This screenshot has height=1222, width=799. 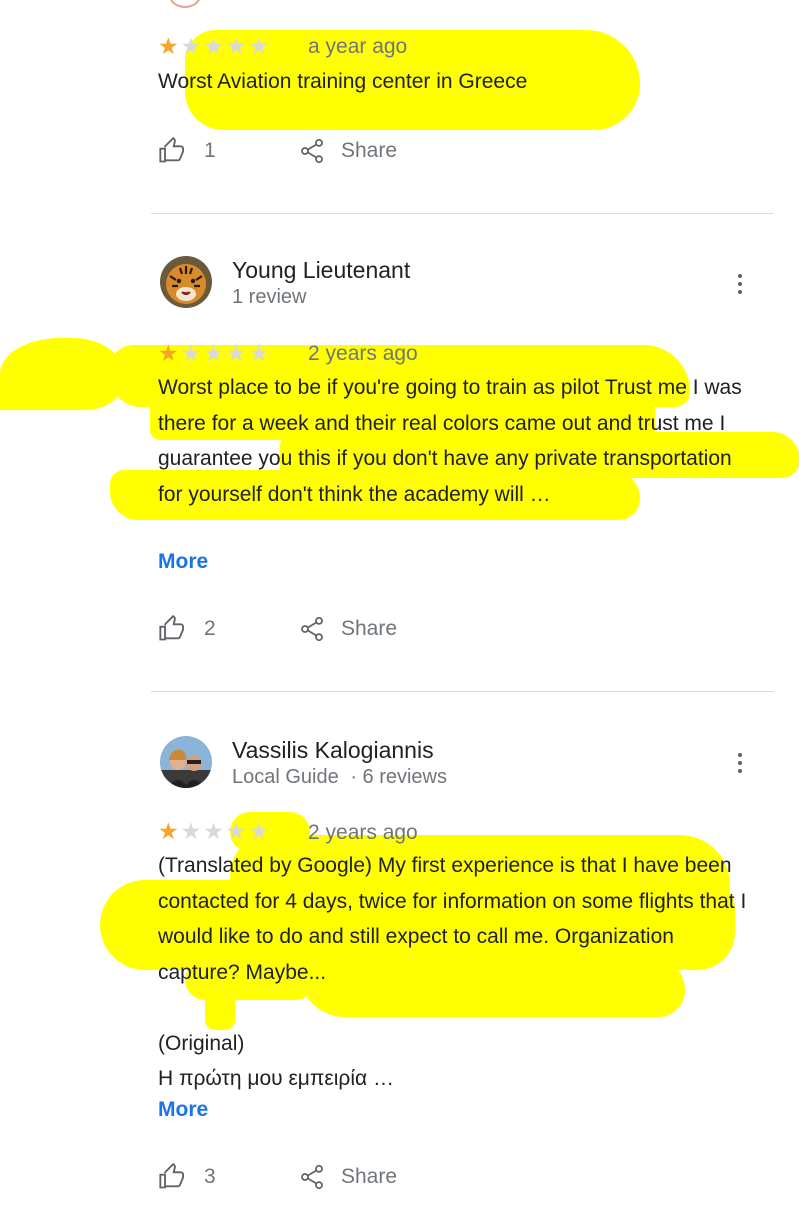 What do you see at coordinates (399, 777) in the screenshot?
I see `author-review-count: · 6 reviews` at bounding box center [399, 777].